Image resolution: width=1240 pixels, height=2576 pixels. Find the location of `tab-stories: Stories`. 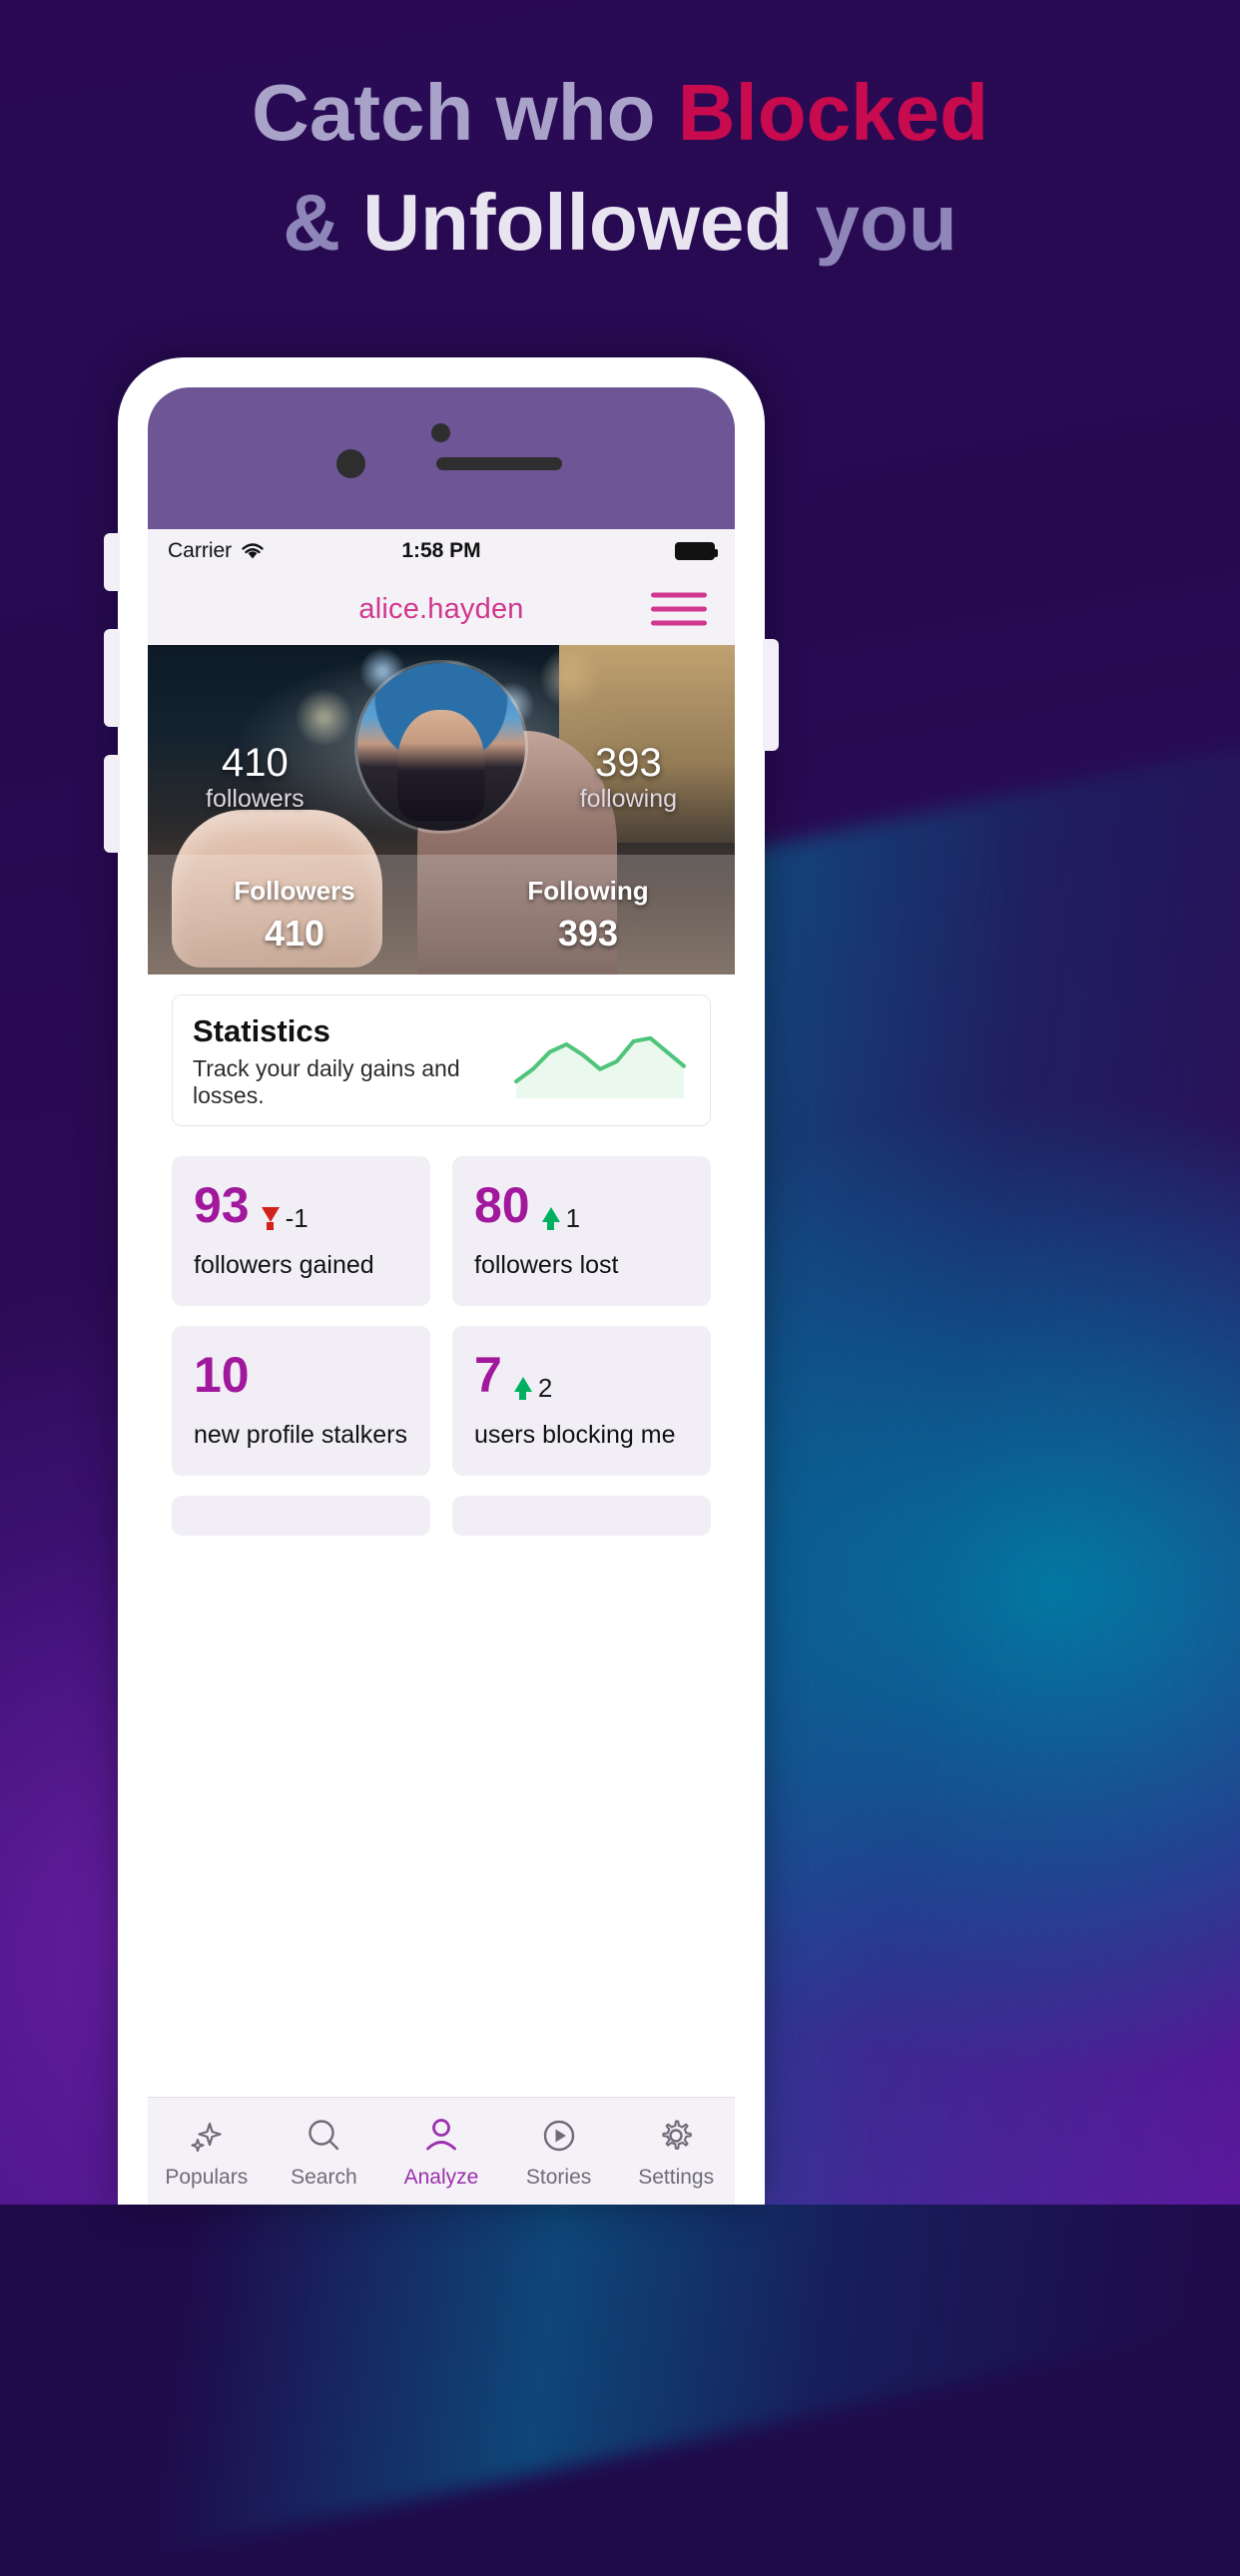

tab-stories: Stories is located at coordinates (559, 2151).